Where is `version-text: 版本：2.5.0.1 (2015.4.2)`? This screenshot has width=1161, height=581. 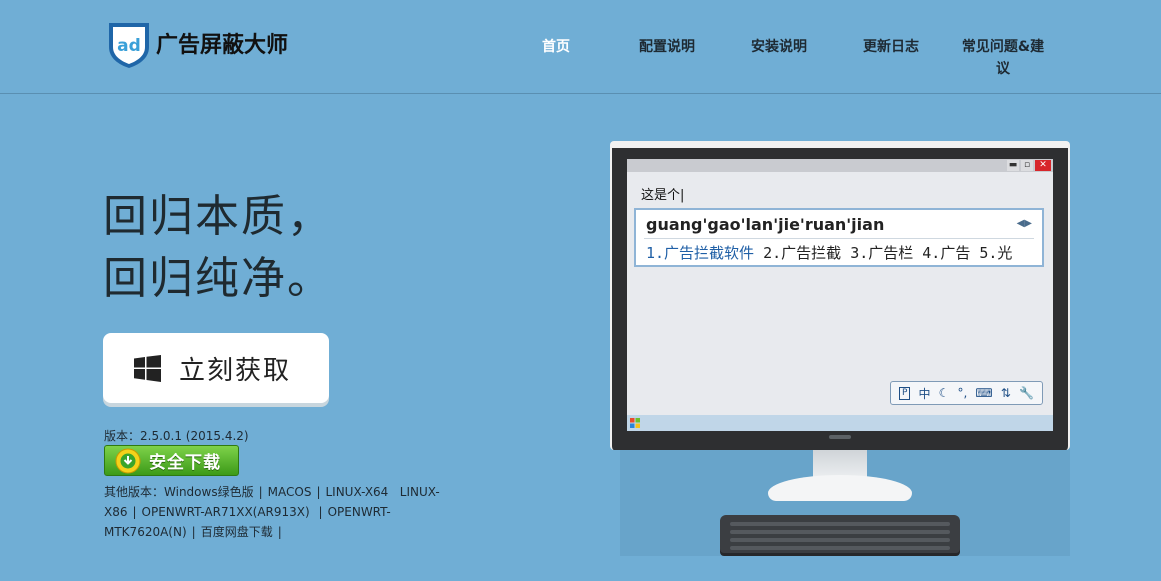
version-text: 版本：2.5.0.1 (2015.4.2) is located at coordinates (176, 436).